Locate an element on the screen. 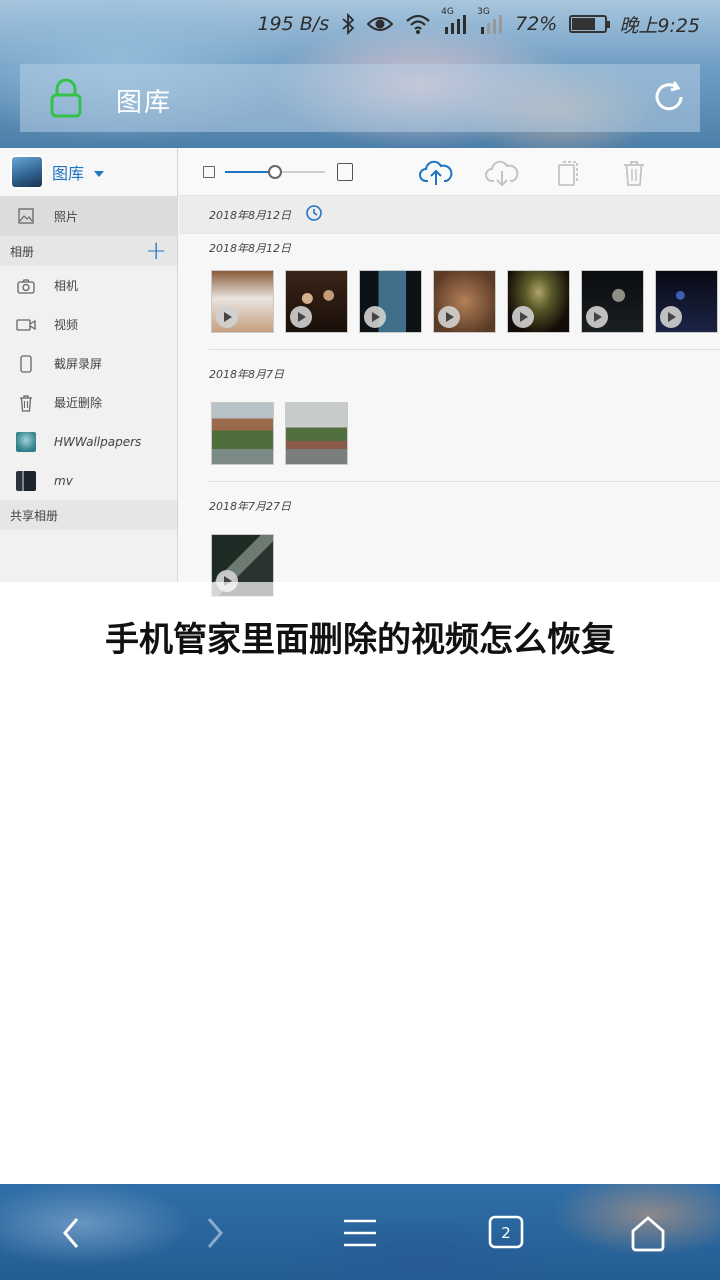  zoom-slider is located at coordinates (275, 172).